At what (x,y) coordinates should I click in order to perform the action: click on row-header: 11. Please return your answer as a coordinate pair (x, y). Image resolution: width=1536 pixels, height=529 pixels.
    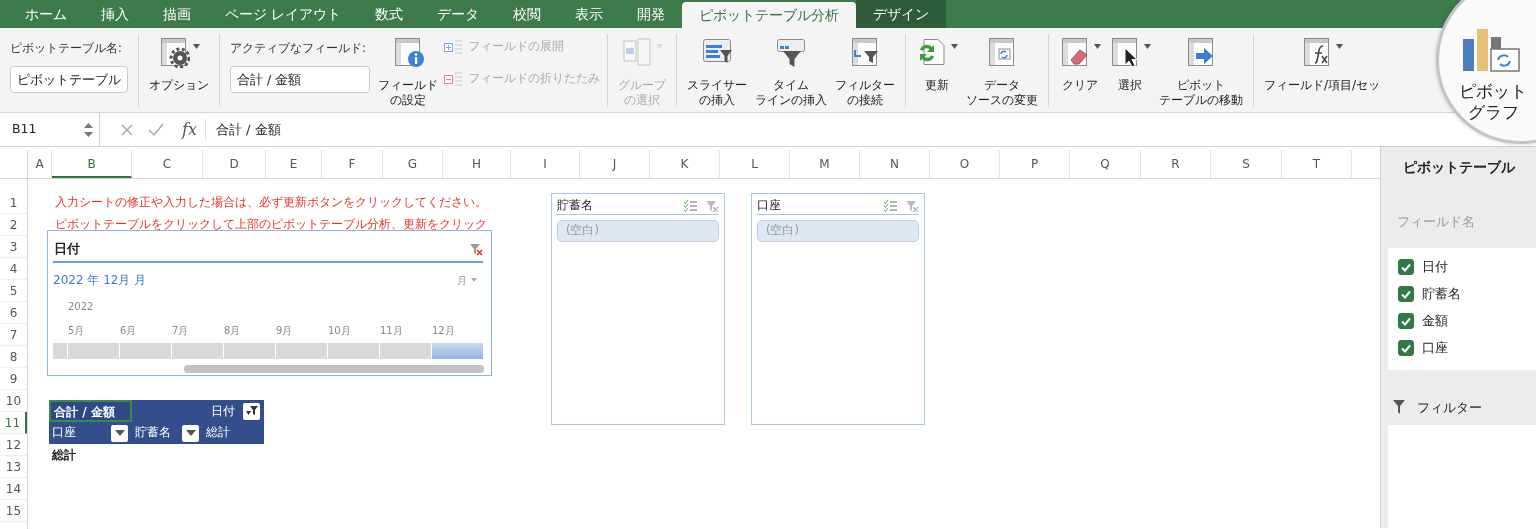
    Looking at the image, I should click on (13, 423).